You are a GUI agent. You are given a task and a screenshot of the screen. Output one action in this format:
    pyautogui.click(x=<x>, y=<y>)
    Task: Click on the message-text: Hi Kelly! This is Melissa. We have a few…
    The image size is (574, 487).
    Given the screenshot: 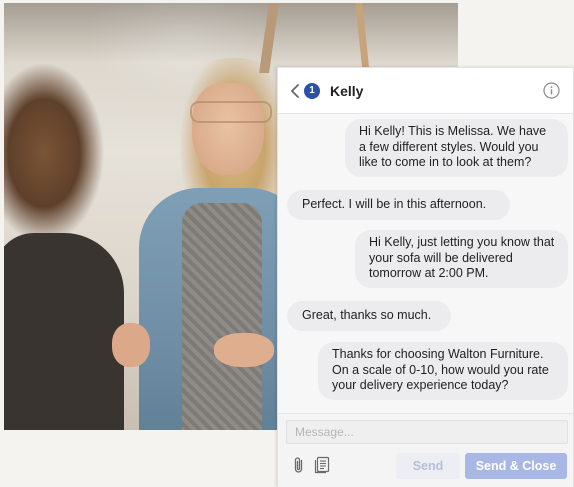 What is the action you would take?
    pyautogui.click(x=453, y=146)
    